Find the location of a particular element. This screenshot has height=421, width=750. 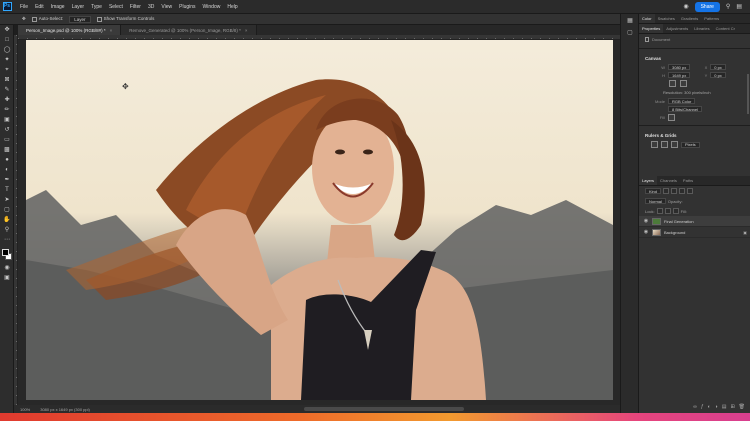

gradient-tool-icon: ▩ is located at coordinates (7, 150).